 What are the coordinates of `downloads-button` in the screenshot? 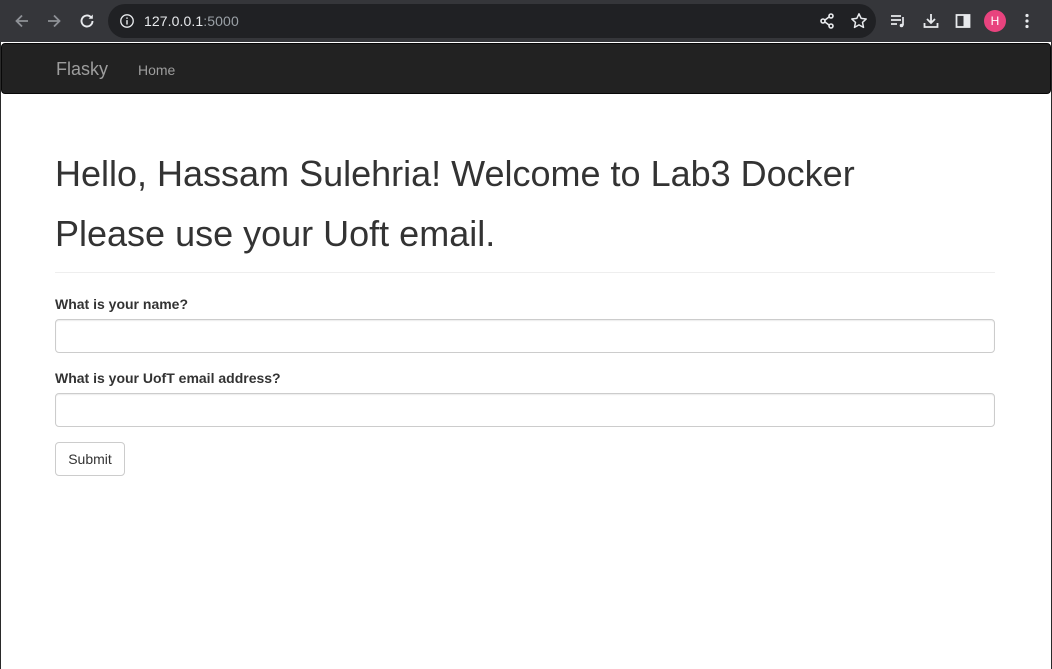 It's located at (931, 21).